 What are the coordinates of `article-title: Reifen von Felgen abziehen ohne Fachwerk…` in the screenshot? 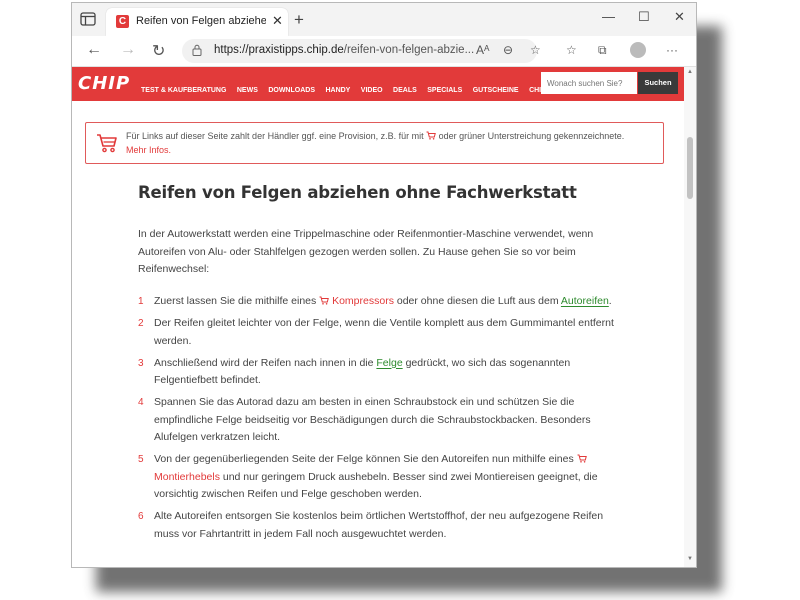 It's located at (357, 192).